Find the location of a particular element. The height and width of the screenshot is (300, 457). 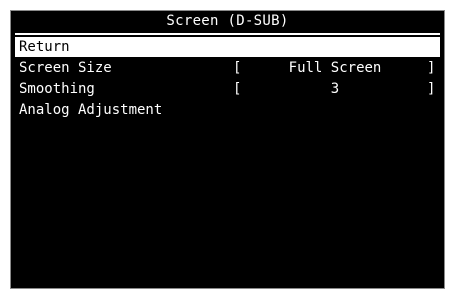

menu-item-label: Analog Adjustment is located at coordinates (91, 110).